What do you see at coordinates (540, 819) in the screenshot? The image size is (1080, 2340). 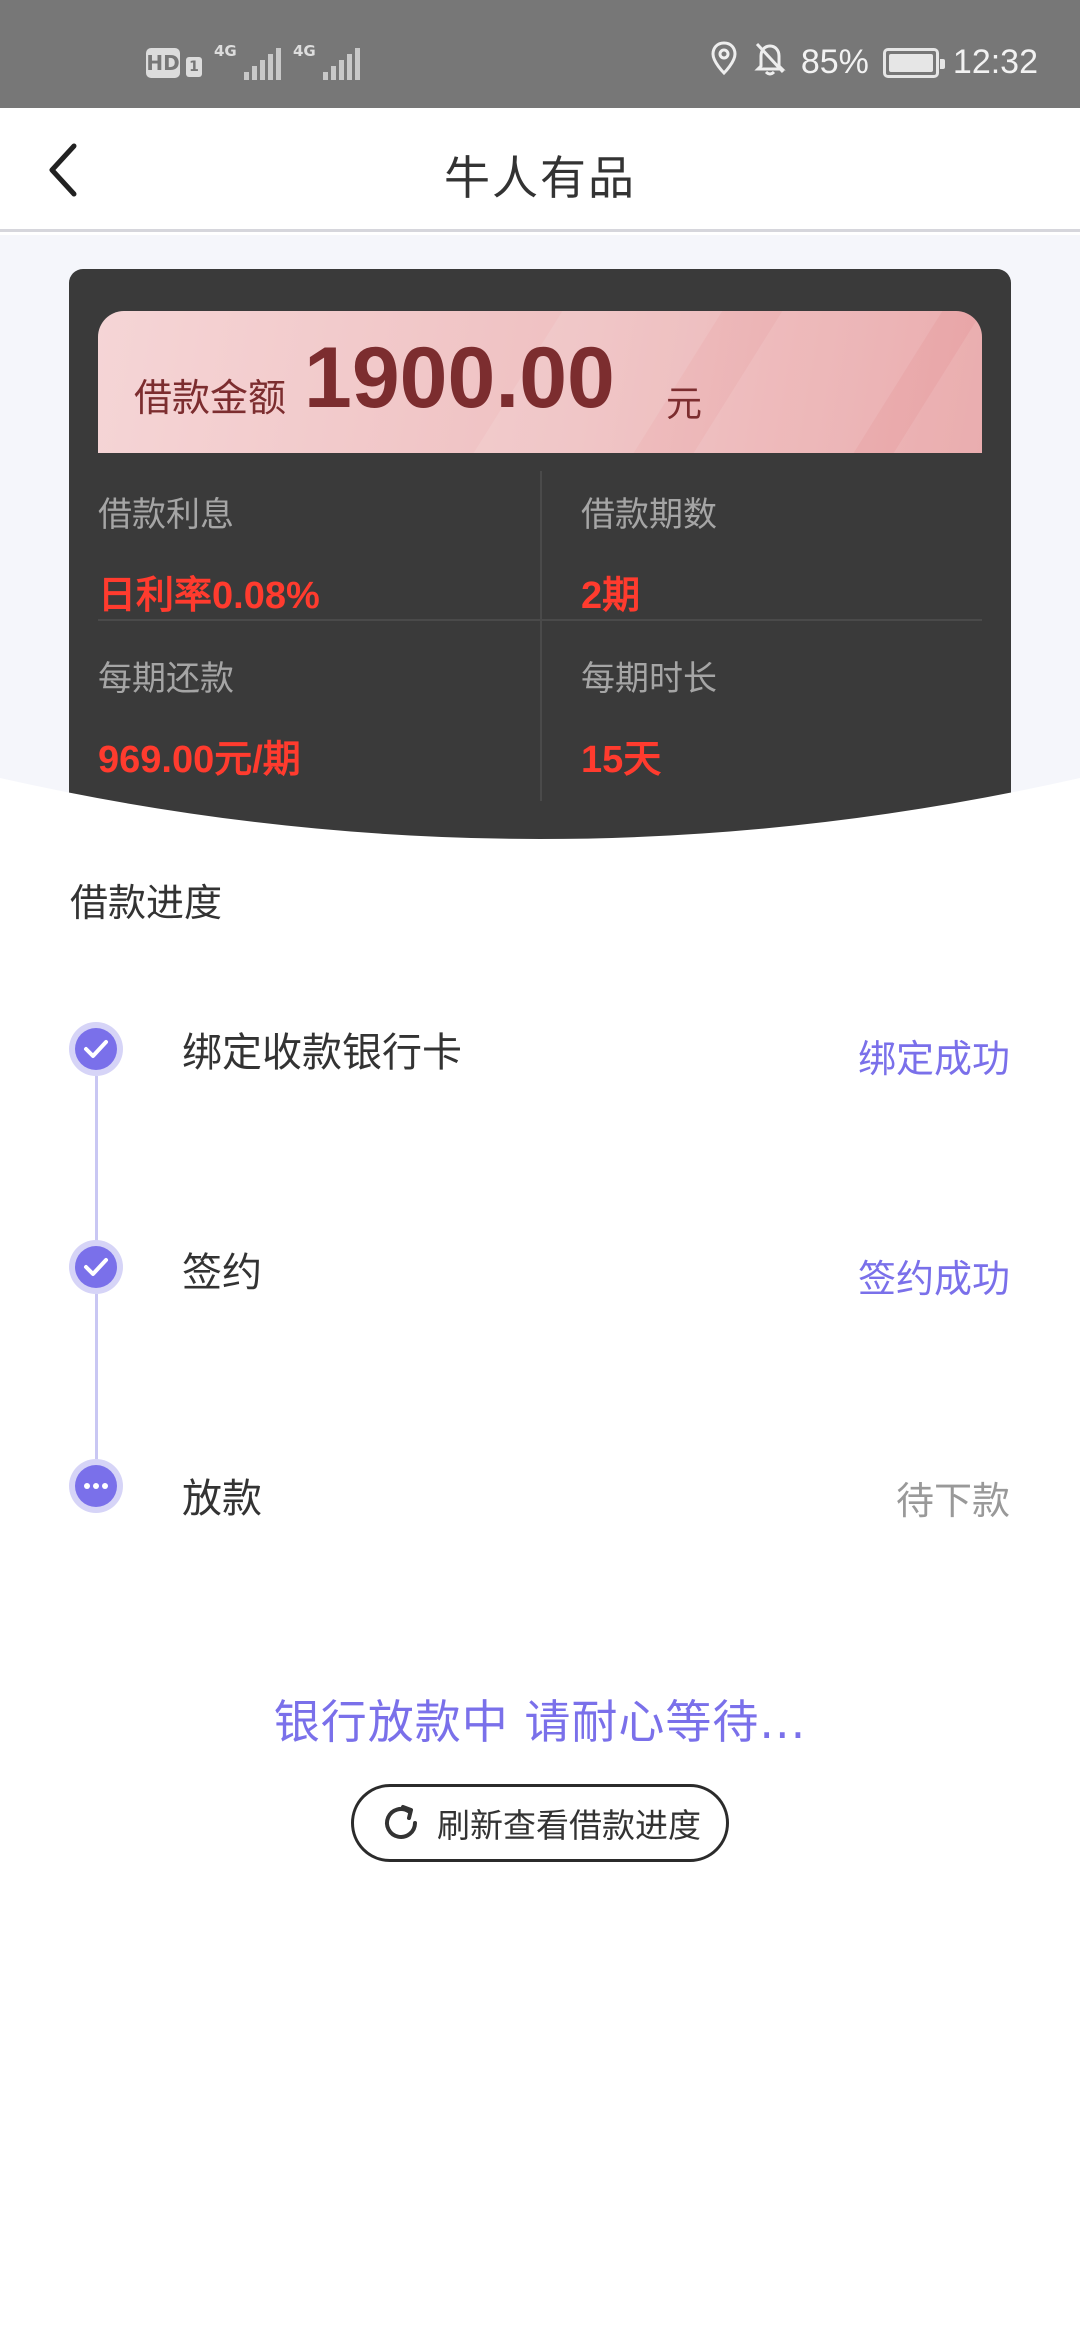 I see `curved-edge` at bounding box center [540, 819].